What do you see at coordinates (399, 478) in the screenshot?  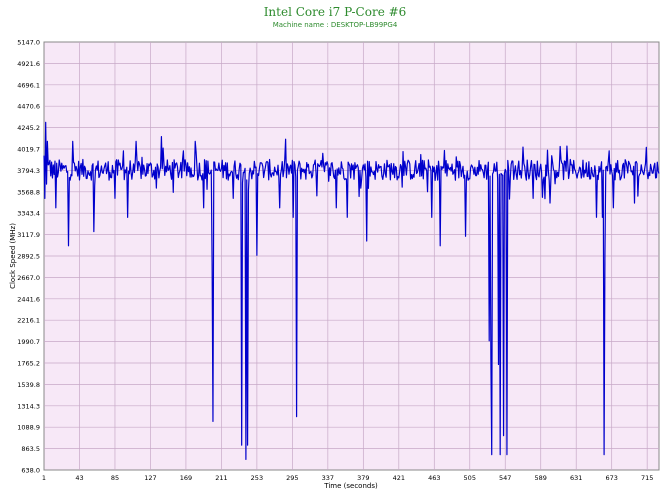 I see `x-tick-label: 421` at bounding box center [399, 478].